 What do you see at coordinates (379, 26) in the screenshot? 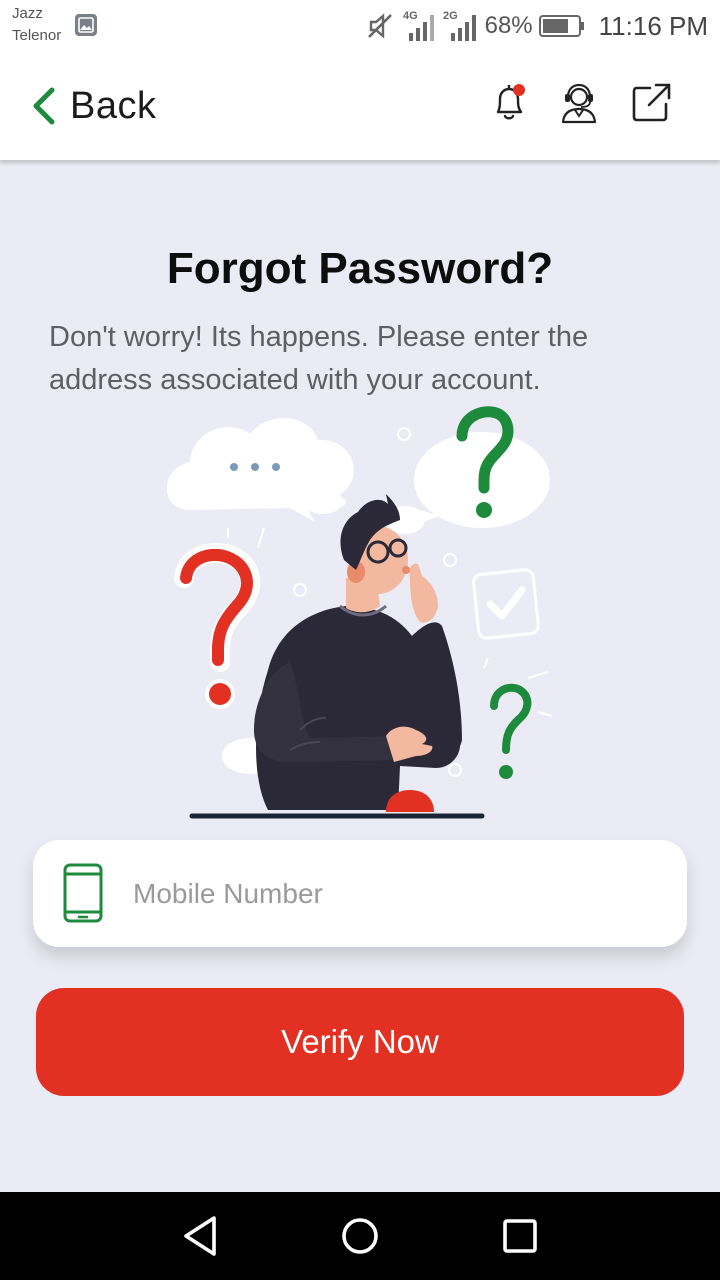
I see `mute-icon` at bounding box center [379, 26].